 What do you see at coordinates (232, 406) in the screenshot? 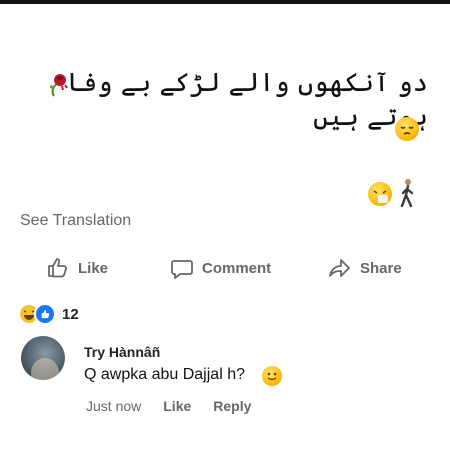
I see `comment-reply-button: Reply` at bounding box center [232, 406].